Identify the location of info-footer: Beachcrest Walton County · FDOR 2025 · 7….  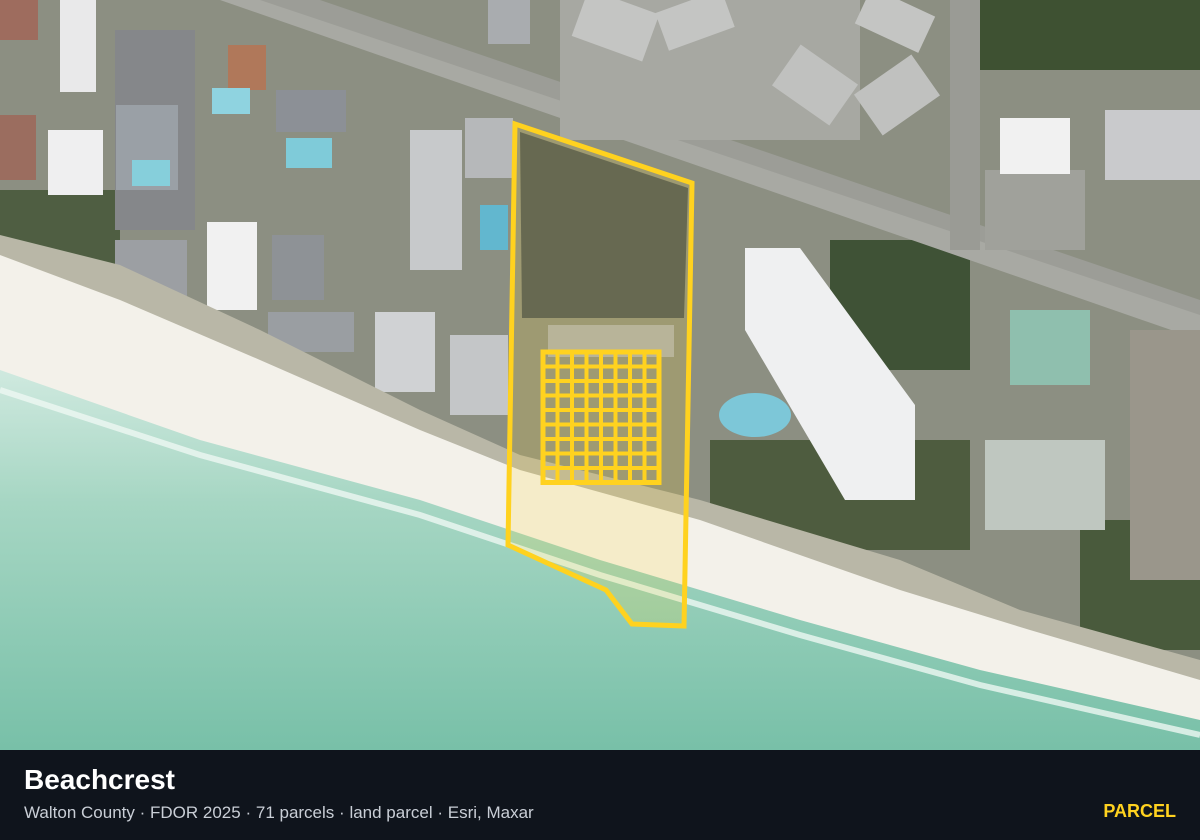
(600, 795).